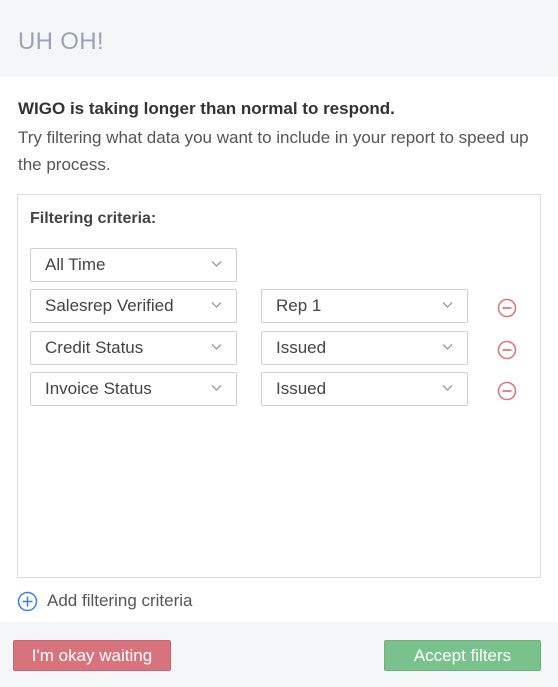 Image resolution: width=558 pixels, height=687 pixels. What do you see at coordinates (61, 41) in the screenshot?
I see `dialog-title: UH OH!` at bounding box center [61, 41].